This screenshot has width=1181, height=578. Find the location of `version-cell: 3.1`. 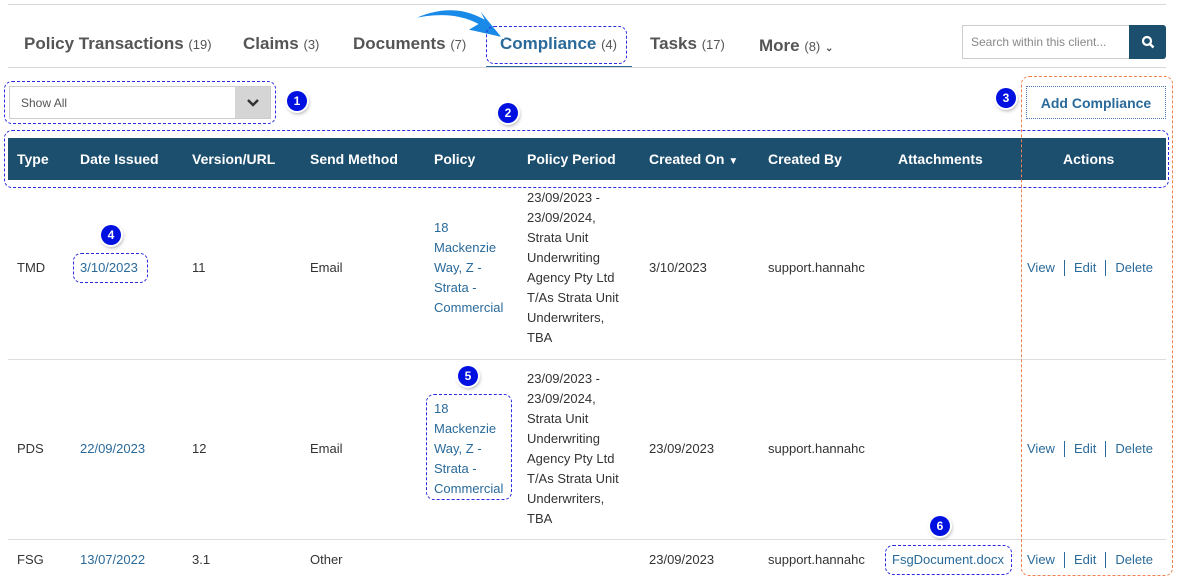

version-cell: 3.1 is located at coordinates (201, 559).